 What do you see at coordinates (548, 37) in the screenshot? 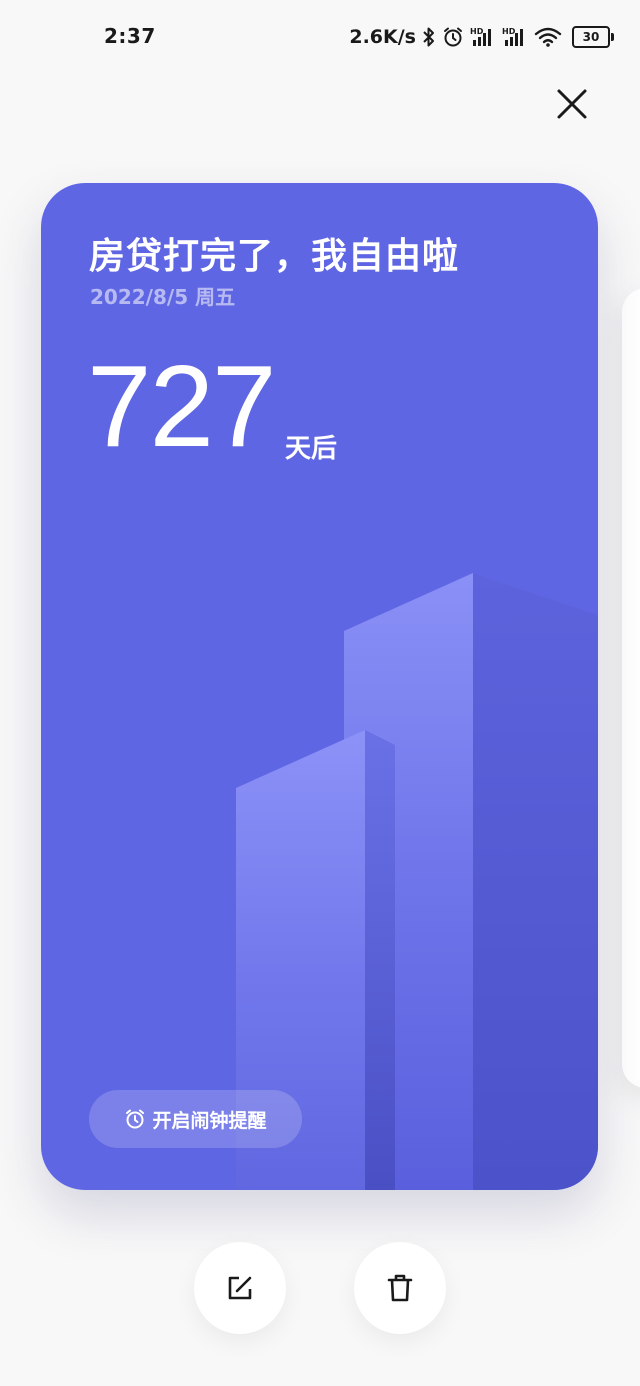
I see `wifi-icon` at bounding box center [548, 37].